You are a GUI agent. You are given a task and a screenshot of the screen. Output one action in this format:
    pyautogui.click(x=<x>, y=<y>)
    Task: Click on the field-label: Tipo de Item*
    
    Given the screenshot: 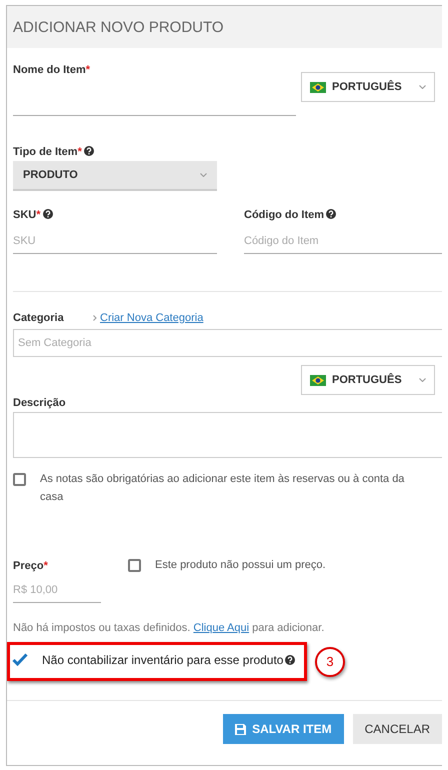 What is the action you would take?
    pyautogui.click(x=53, y=152)
    